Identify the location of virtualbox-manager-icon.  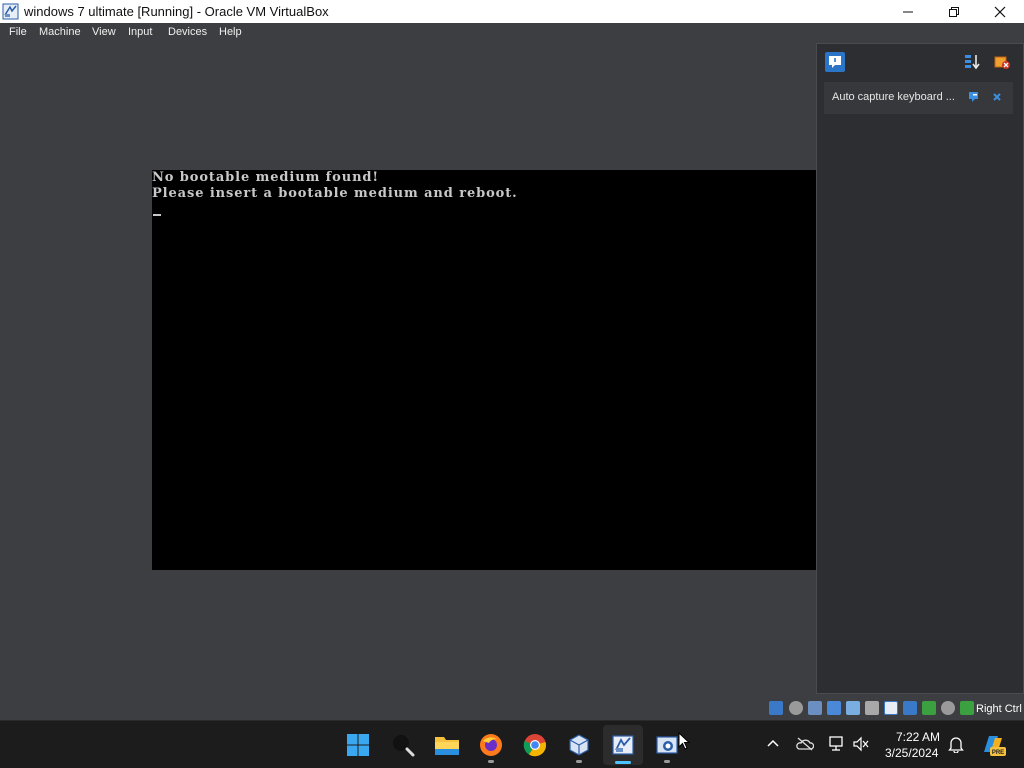
(579, 745).